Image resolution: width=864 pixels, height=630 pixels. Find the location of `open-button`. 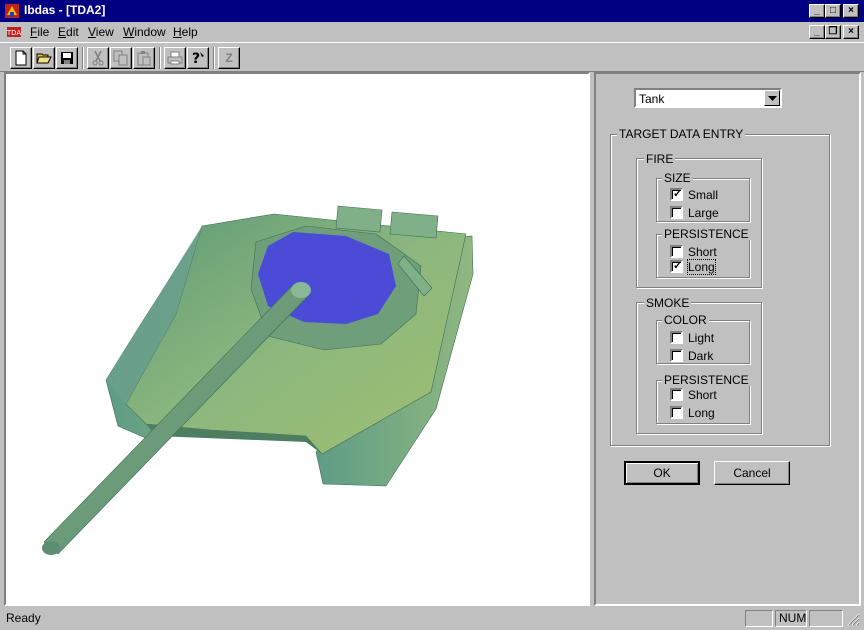

open-button is located at coordinates (44, 58).